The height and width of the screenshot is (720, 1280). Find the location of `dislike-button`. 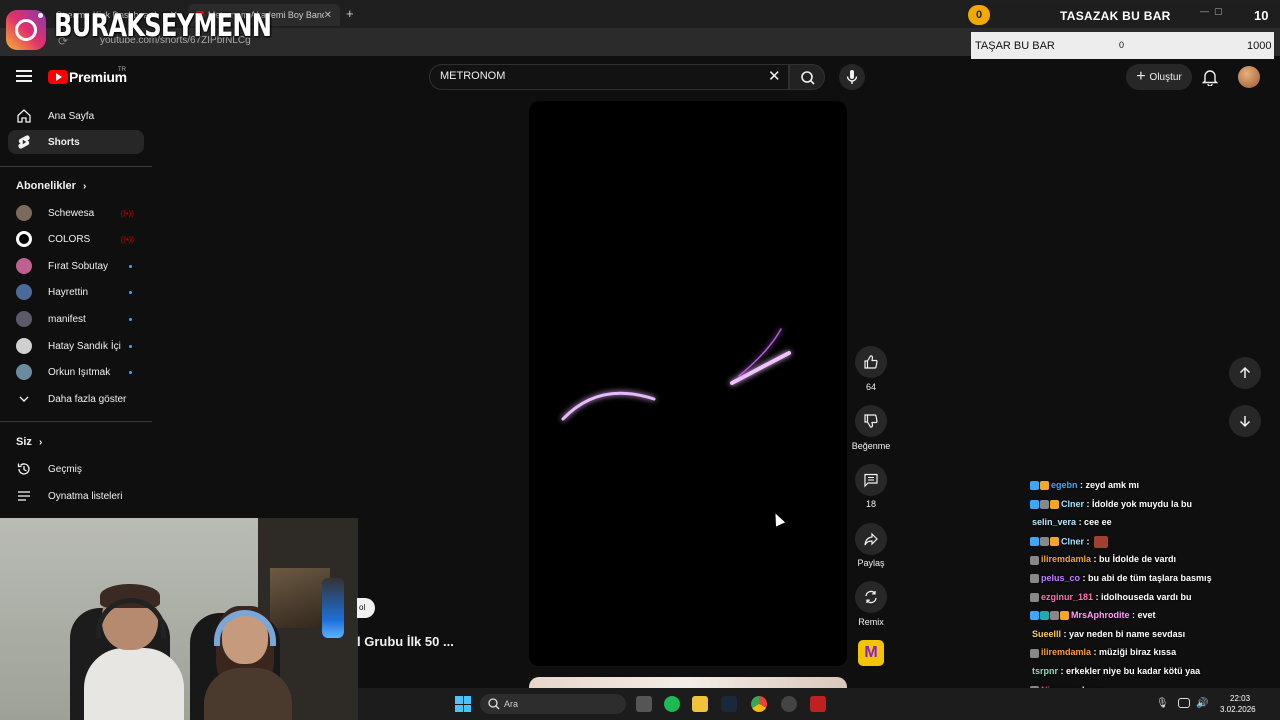

dislike-button is located at coordinates (871, 421).